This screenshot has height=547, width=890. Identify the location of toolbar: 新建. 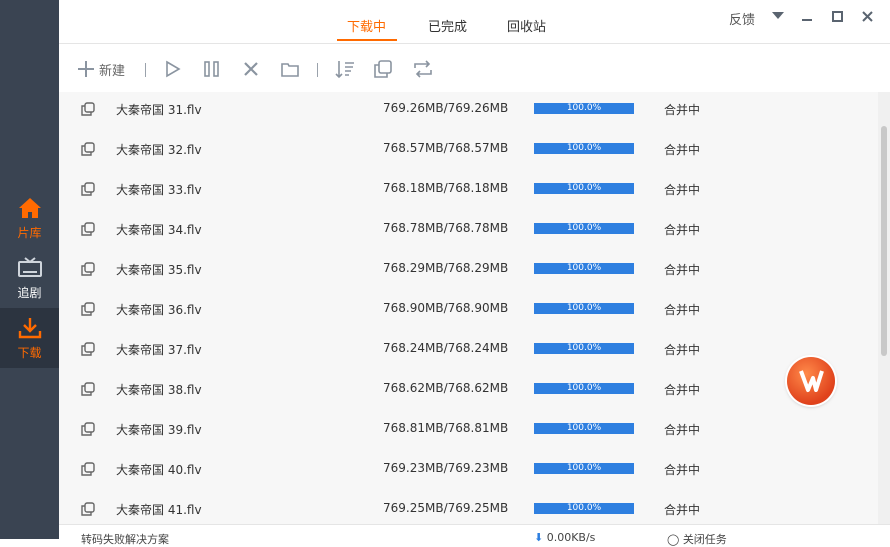
(474, 68).